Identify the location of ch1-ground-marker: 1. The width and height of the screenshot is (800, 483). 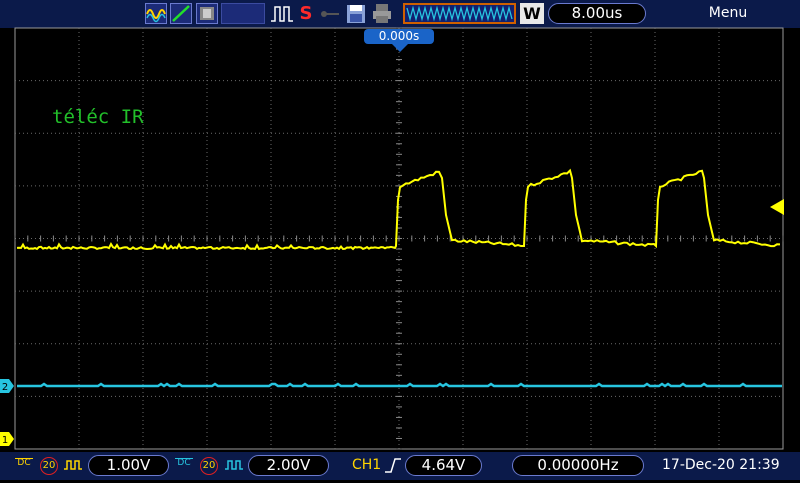
(7, 439).